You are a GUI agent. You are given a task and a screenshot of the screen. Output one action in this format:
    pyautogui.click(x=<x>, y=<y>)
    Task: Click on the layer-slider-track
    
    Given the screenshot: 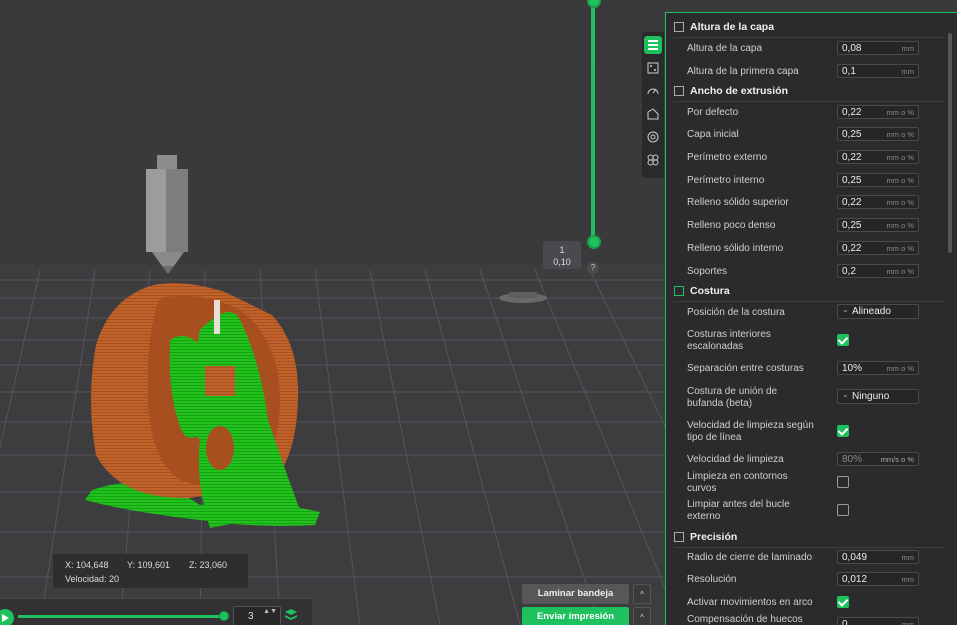 What is the action you would take?
    pyautogui.click(x=593, y=121)
    